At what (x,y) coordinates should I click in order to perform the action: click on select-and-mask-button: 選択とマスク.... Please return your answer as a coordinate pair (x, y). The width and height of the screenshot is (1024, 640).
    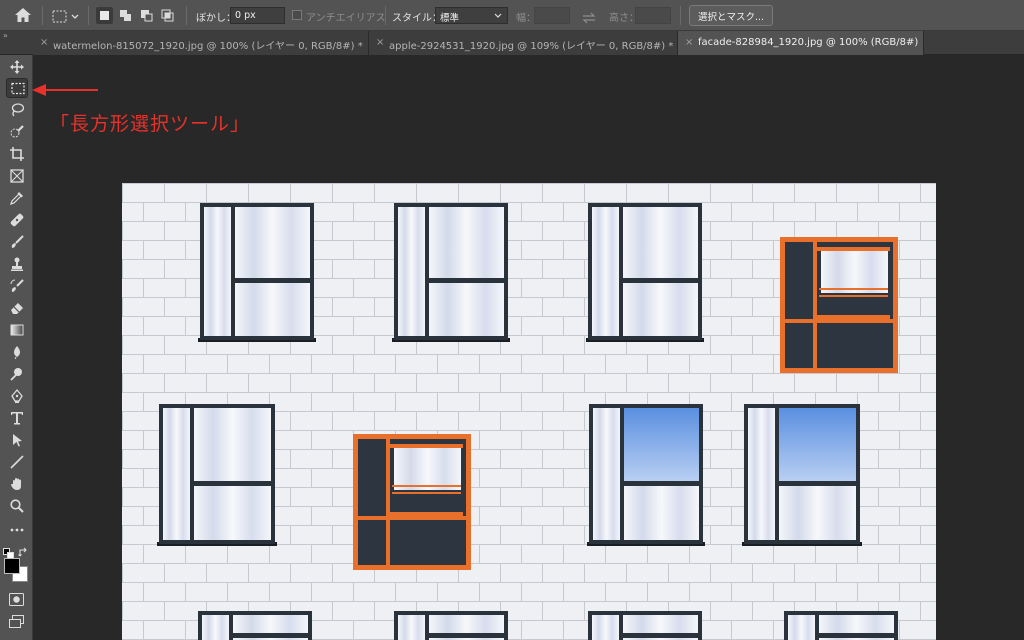
    Looking at the image, I should click on (731, 15).